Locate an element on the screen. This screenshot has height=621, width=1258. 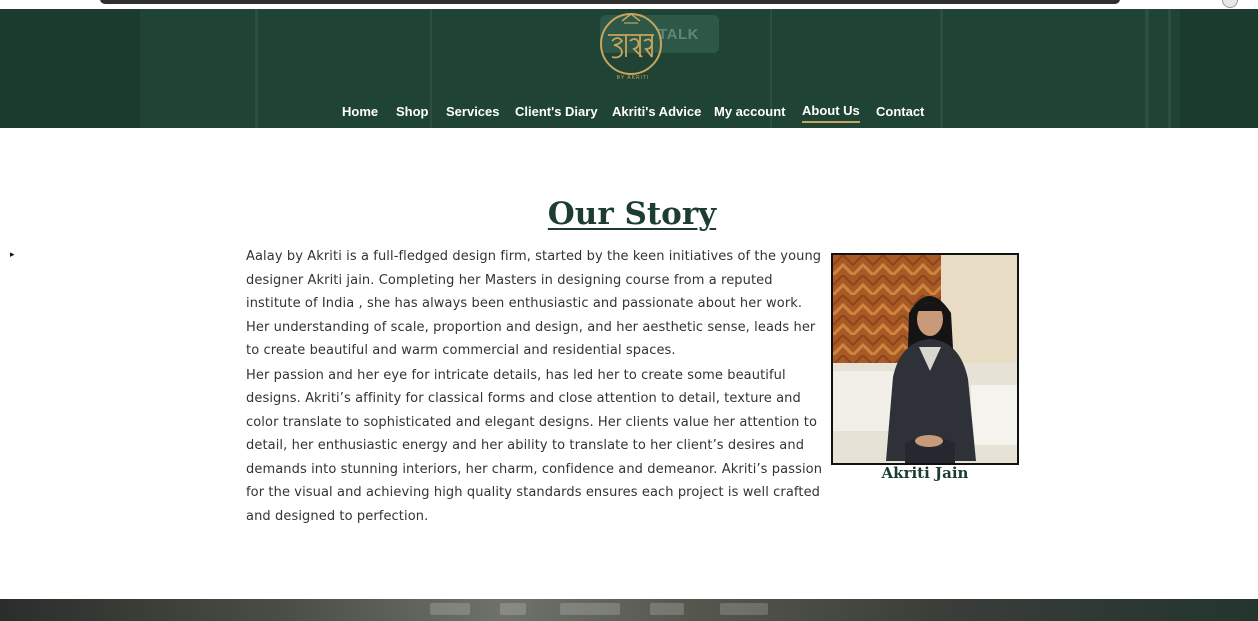
browser-address-bar is located at coordinates (610, 2).